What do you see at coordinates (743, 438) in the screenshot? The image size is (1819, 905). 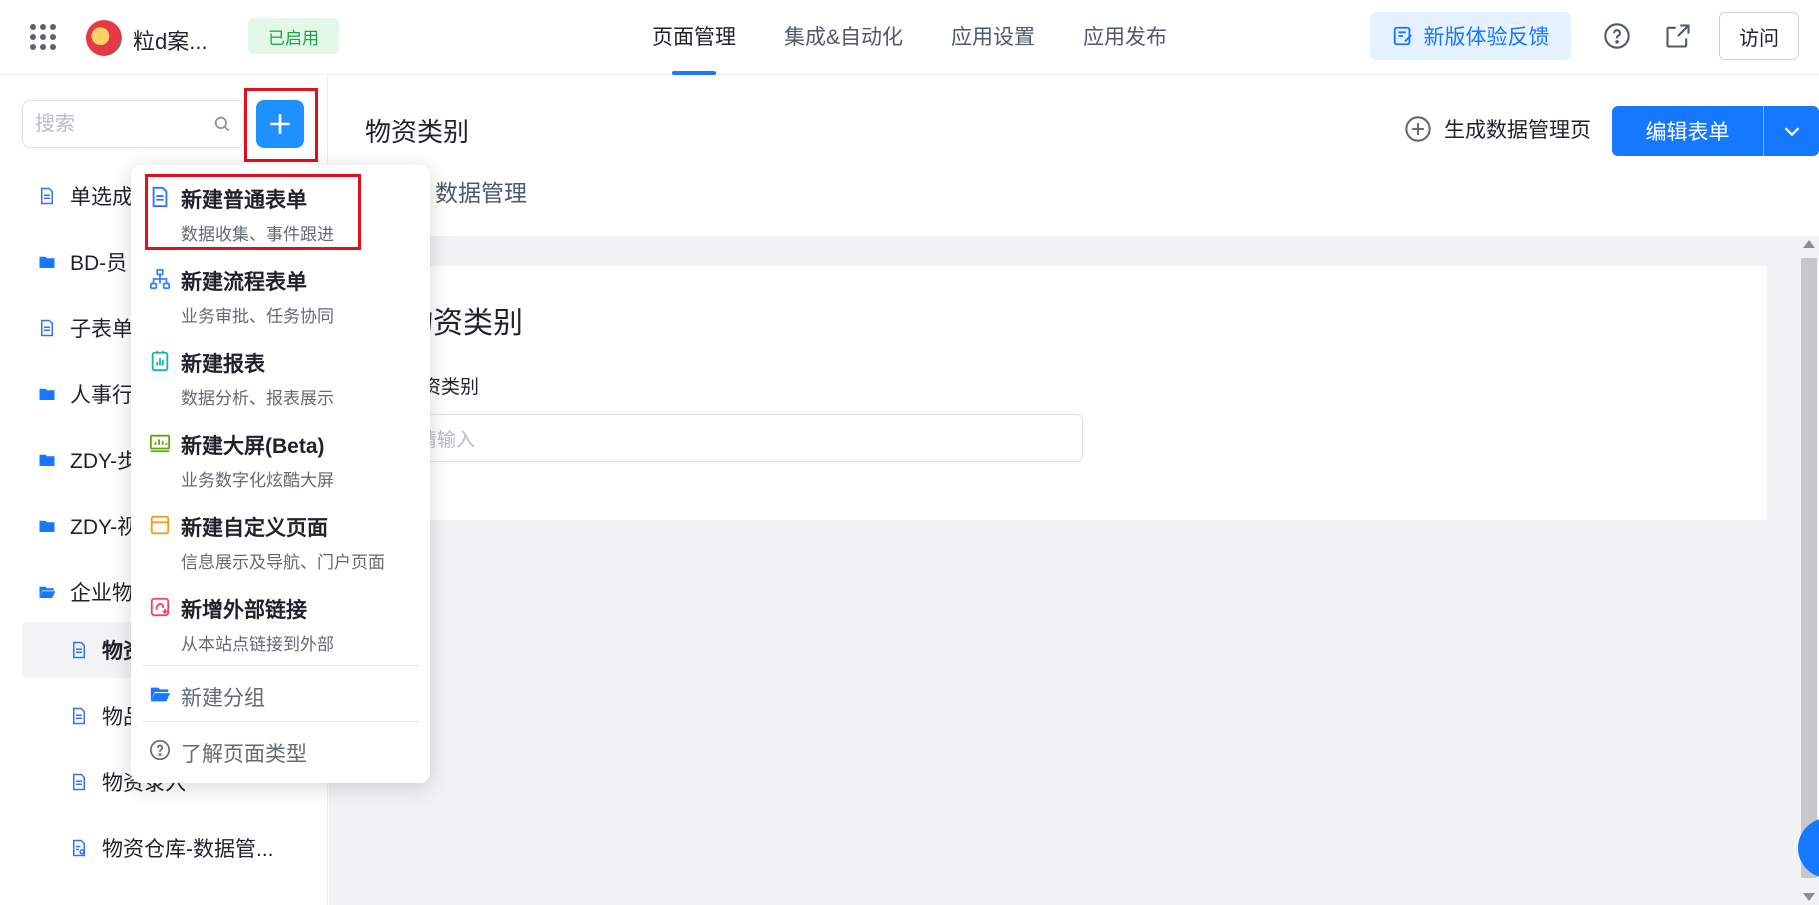 I see `material-category-input: 请输入` at bounding box center [743, 438].